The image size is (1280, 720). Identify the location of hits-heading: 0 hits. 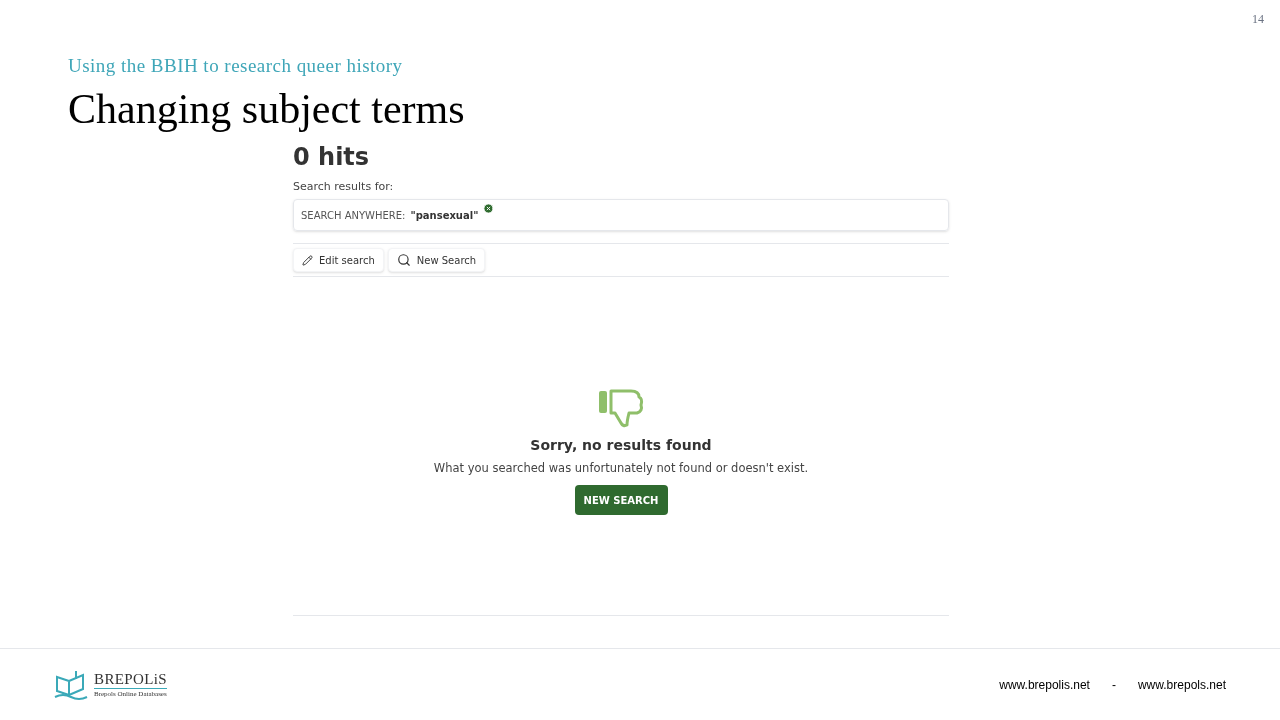
(332, 157).